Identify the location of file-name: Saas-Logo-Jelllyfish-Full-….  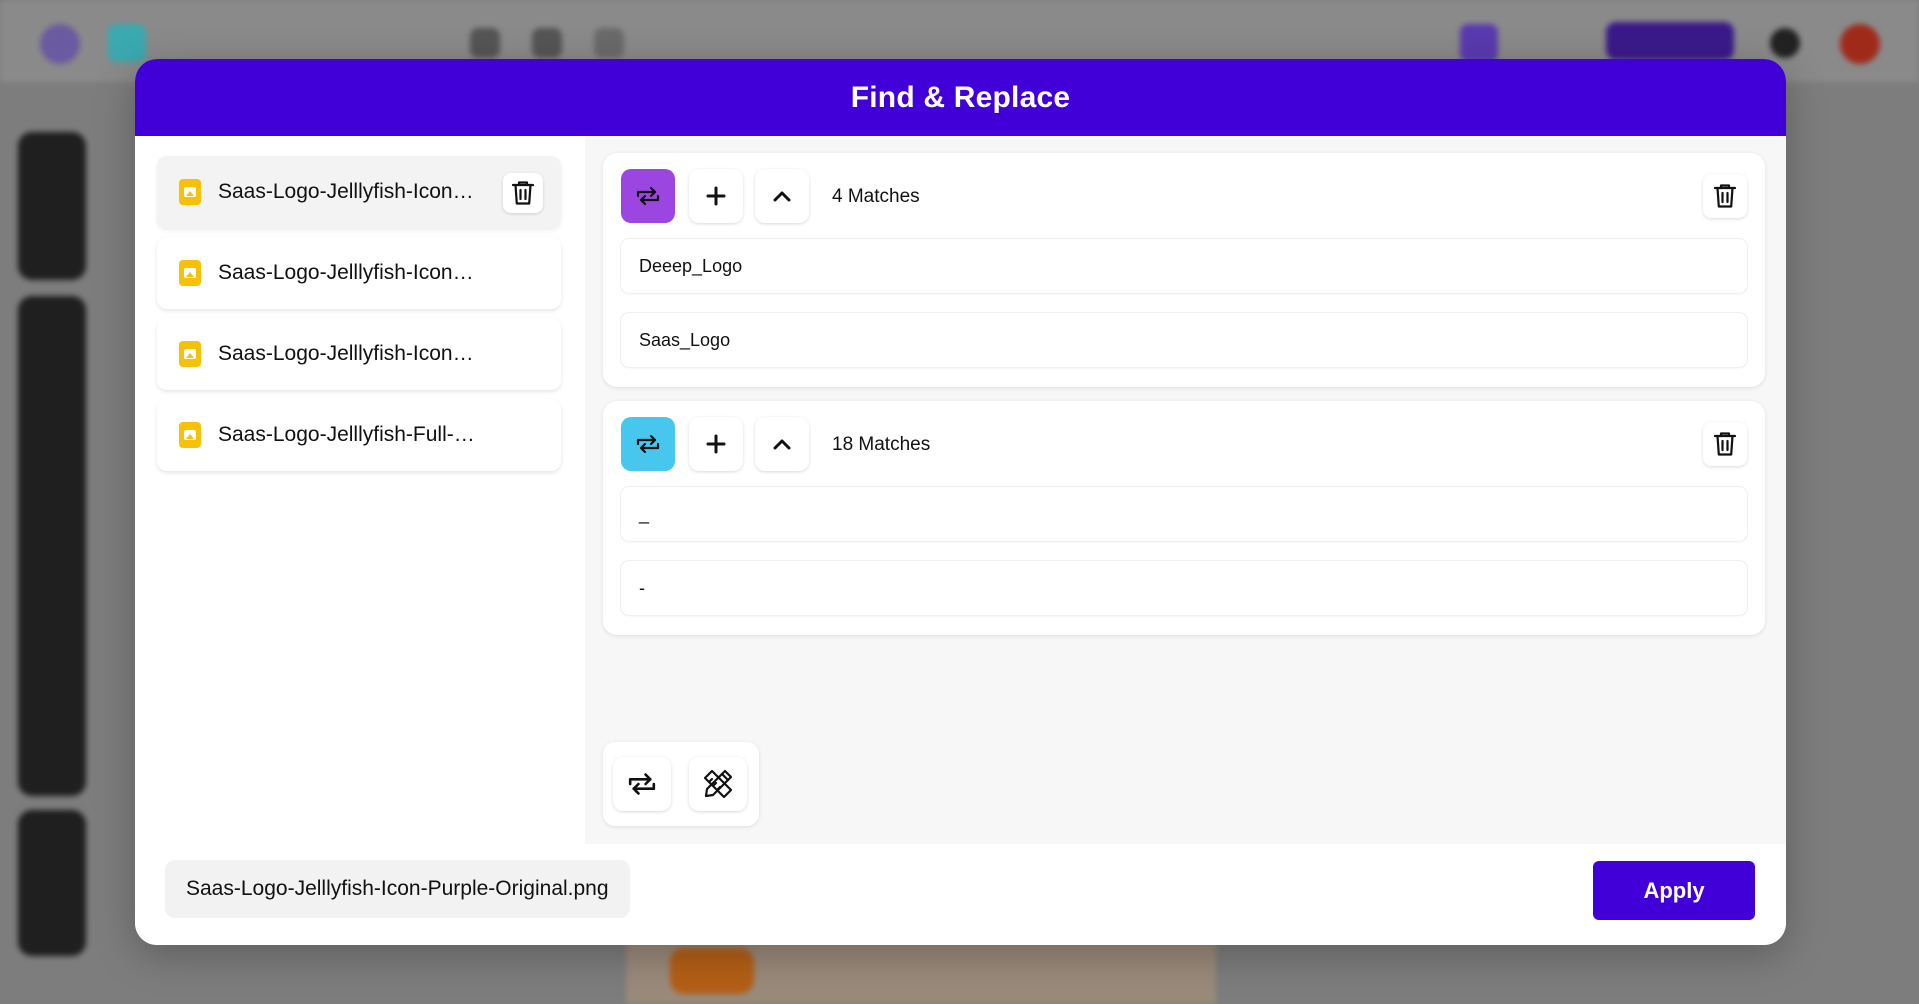
(346, 434).